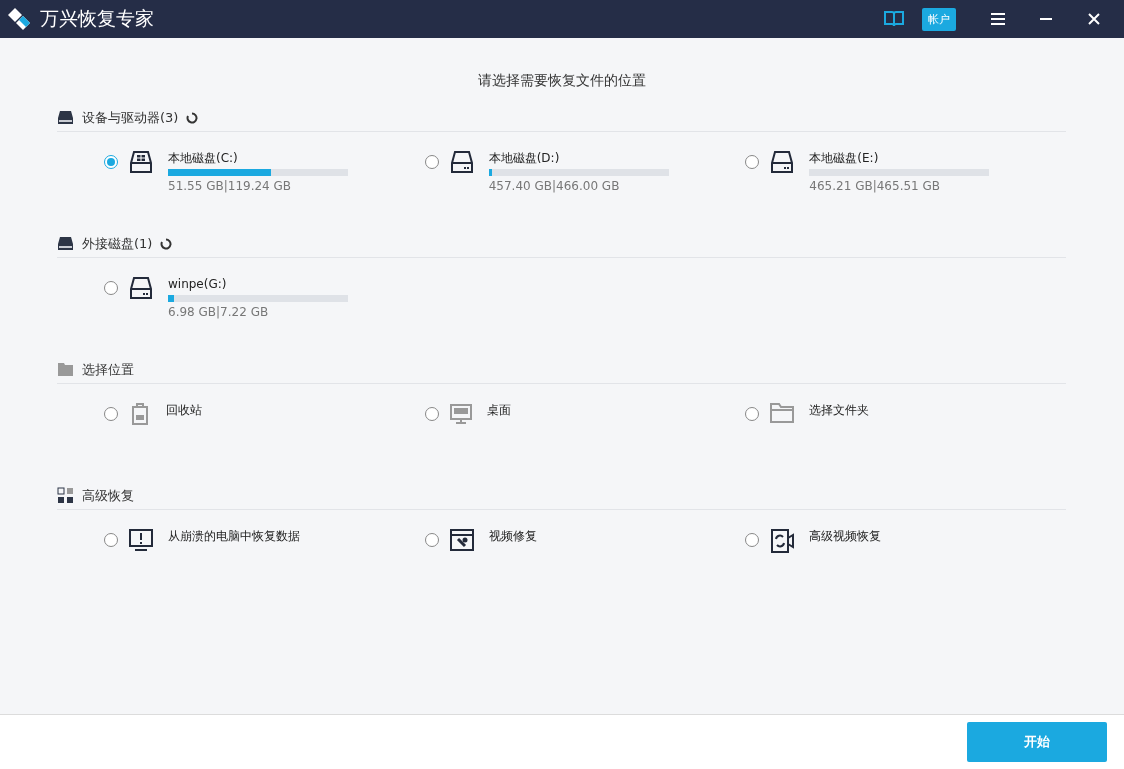 The image size is (1124, 769). Describe the element at coordinates (230, 186) in the screenshot. I see `disk-size: 51.55 GB|119.24 GB` at that location.